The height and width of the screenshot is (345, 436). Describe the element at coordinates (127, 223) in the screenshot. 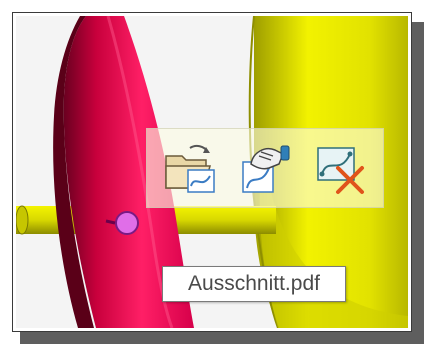

I see `point-marker` at that location.